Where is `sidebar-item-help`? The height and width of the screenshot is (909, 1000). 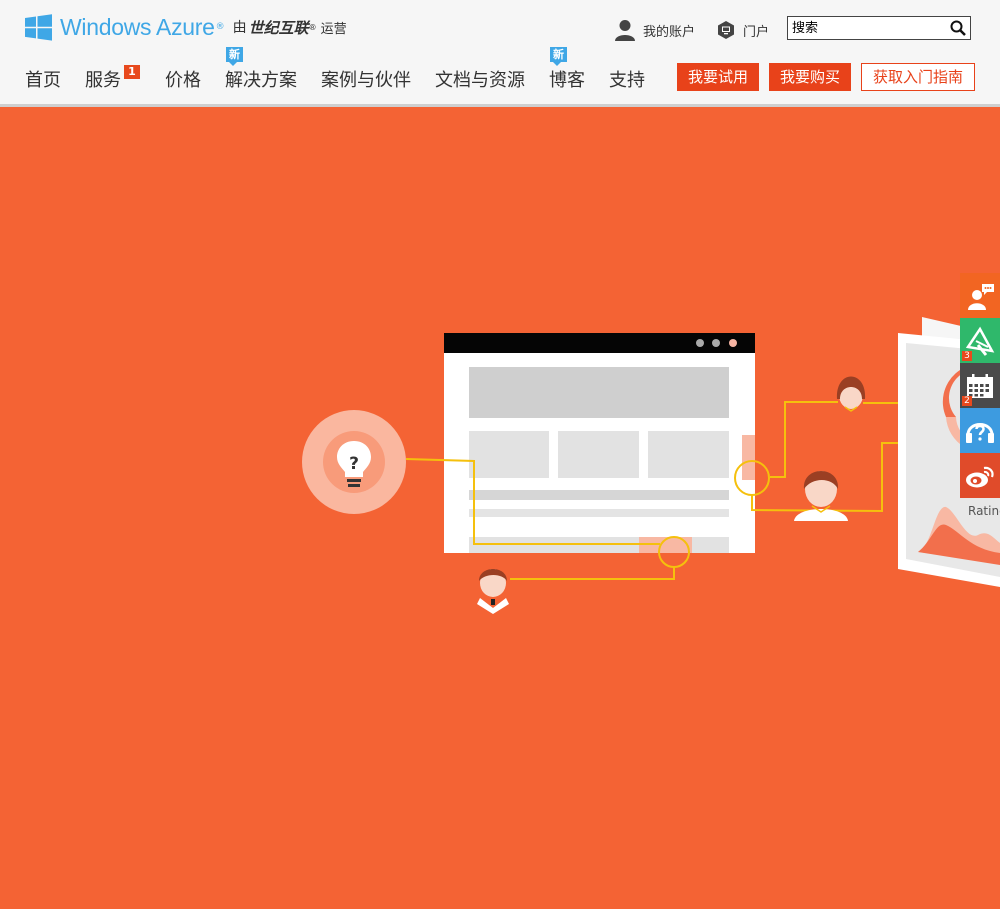 sidebar-item-help is located at coordinates (980, 430).